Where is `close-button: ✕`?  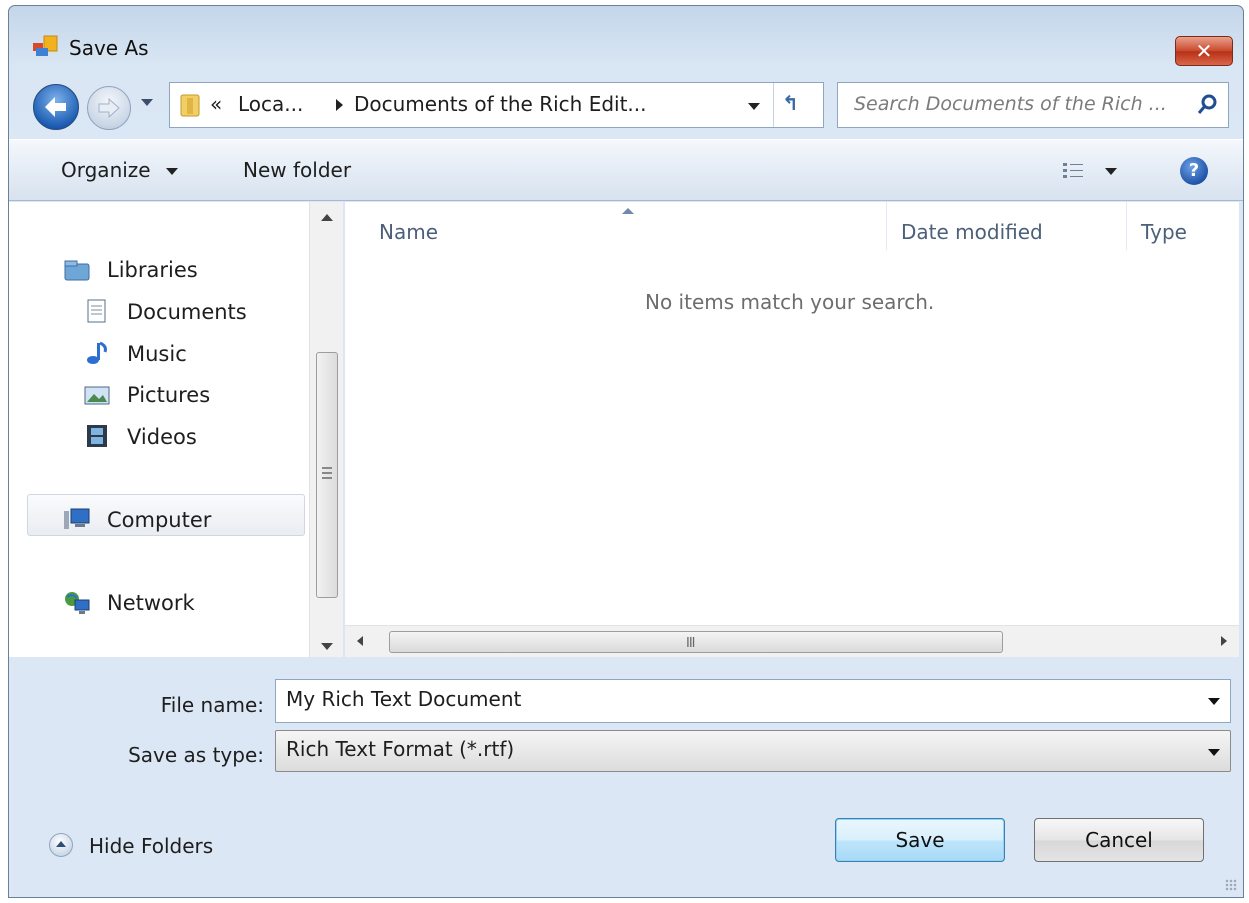 close-button: ✕ is located at coordinates (1204, 51).